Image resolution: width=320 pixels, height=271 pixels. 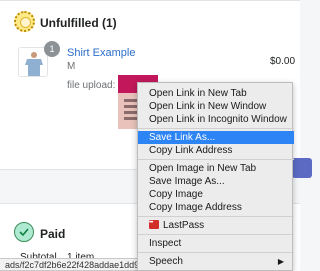 What do you see at coordinates (24, 21) in the screenshot?
I see `unfulfilled-status-icon` at bounding box center [24, 21].